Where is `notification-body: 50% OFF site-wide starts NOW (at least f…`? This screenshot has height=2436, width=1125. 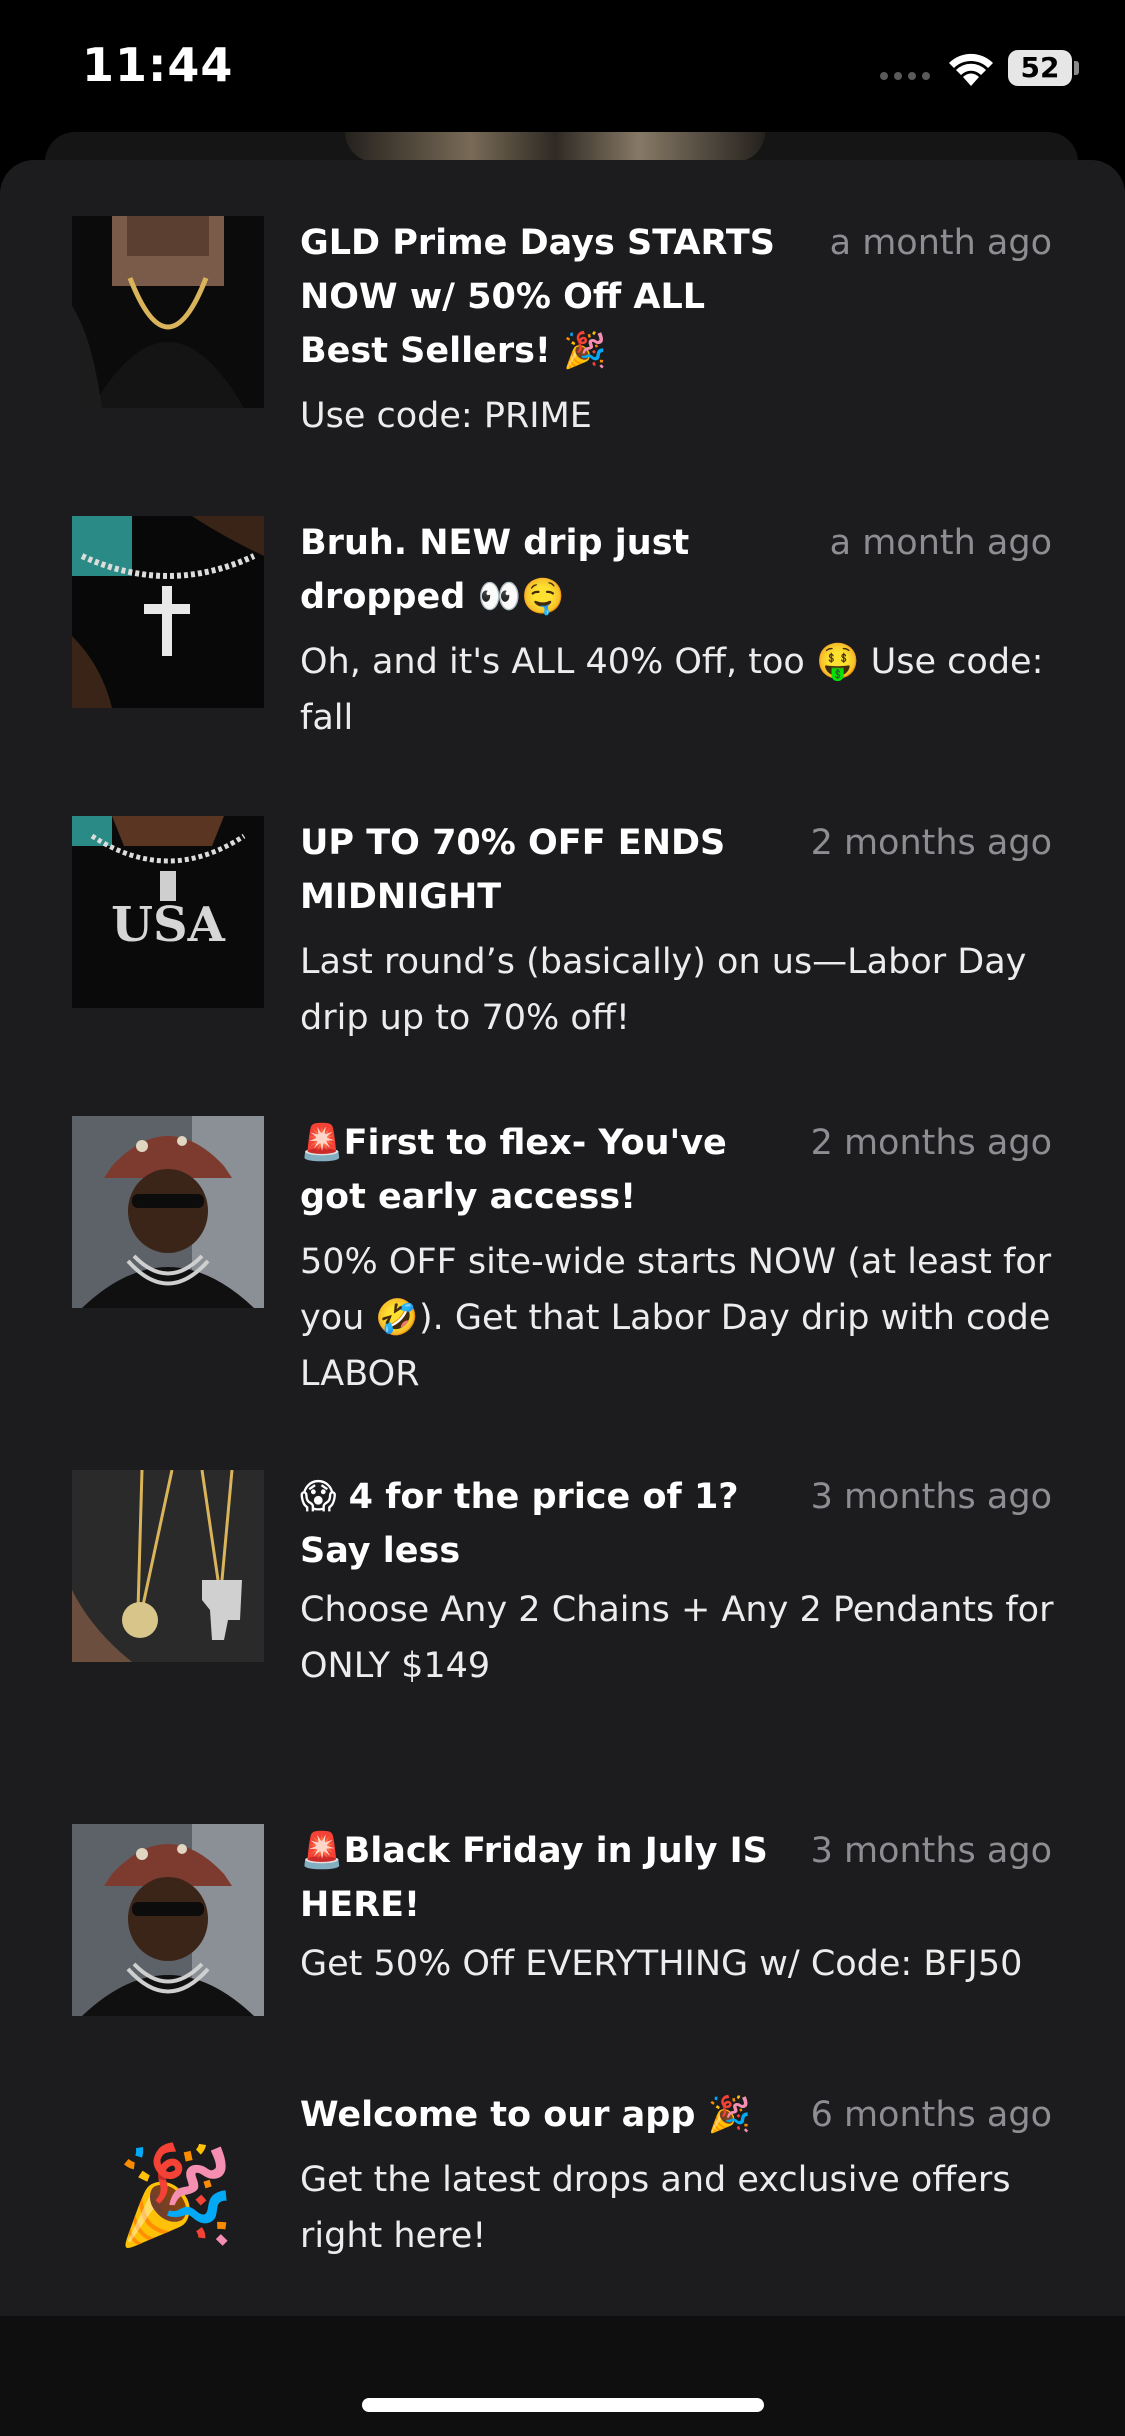
notification-body: 50% OFF site-wide starts NOW (at least f… is located at coordinates (676, 1318).